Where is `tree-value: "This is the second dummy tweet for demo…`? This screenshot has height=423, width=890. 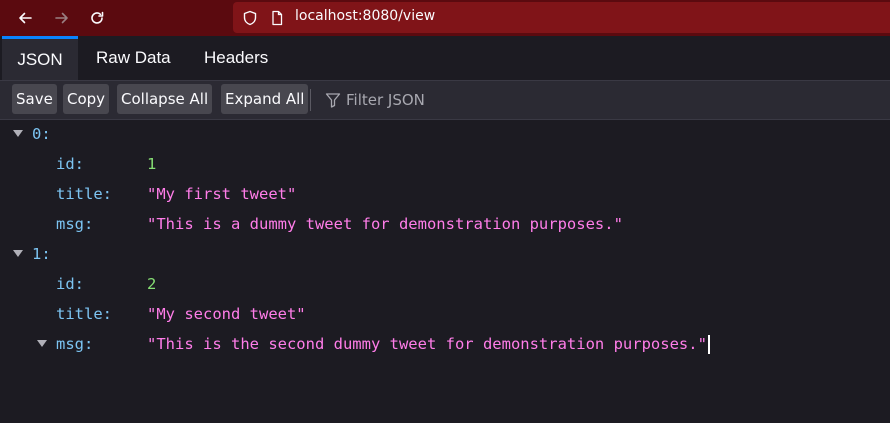
tree-value: "This is the second dummy tweet for demo… is located at coordinates (427, 344).